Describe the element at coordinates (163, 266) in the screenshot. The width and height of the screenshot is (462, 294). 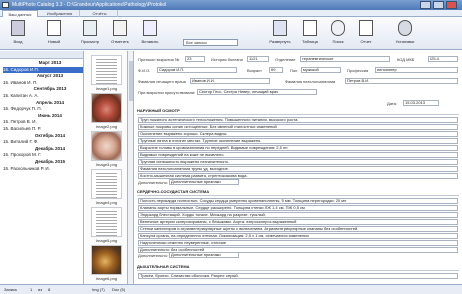
I see `section-respiratory: ДЫХАТЕЛЬНАЯ СИСТЕМА` at that location.